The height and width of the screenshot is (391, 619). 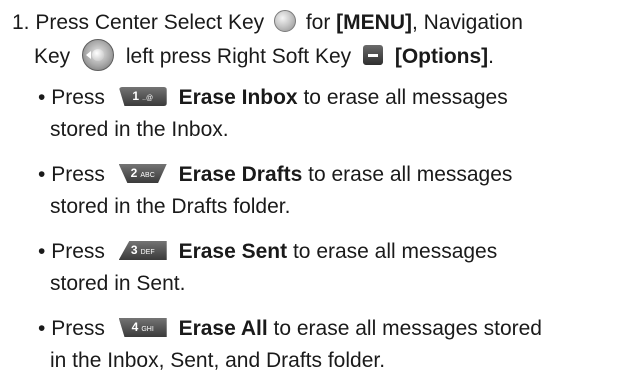 What do you see at coordinates (134, 249) in the screenshot?
I see `key-number: 3` at bounding box center [134, 249].